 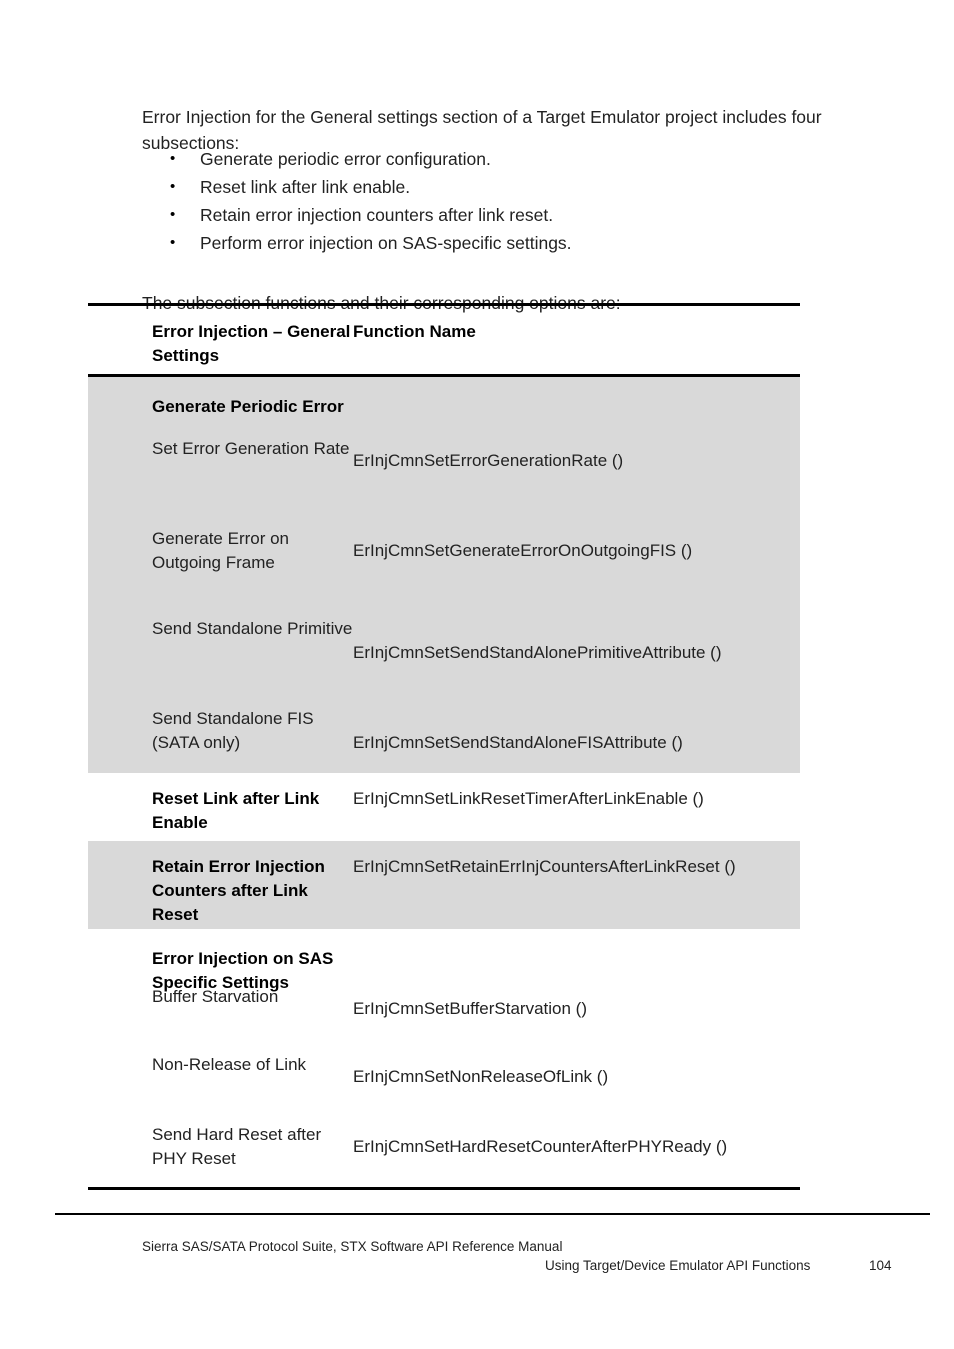 I want to click on row-label: Generate Error on Outgoing Frame, so click(x=221, y=550).